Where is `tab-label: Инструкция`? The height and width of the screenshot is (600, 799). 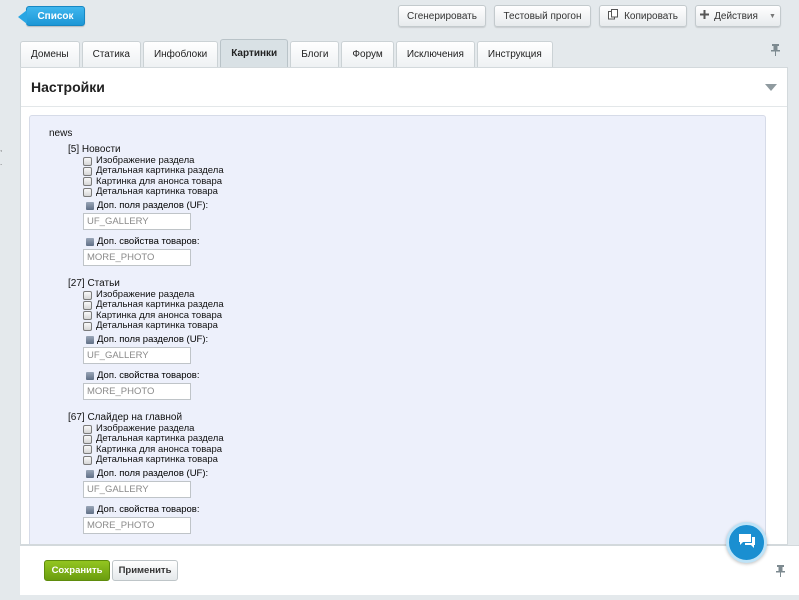 tab-label: Инструкция is located at coordinates (514, 54).